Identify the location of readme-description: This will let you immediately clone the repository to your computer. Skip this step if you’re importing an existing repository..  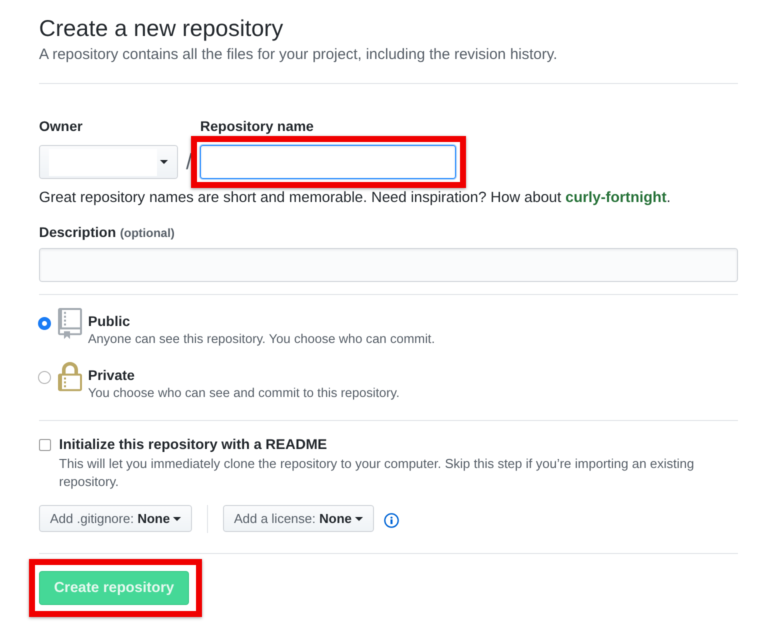
(377, 472).